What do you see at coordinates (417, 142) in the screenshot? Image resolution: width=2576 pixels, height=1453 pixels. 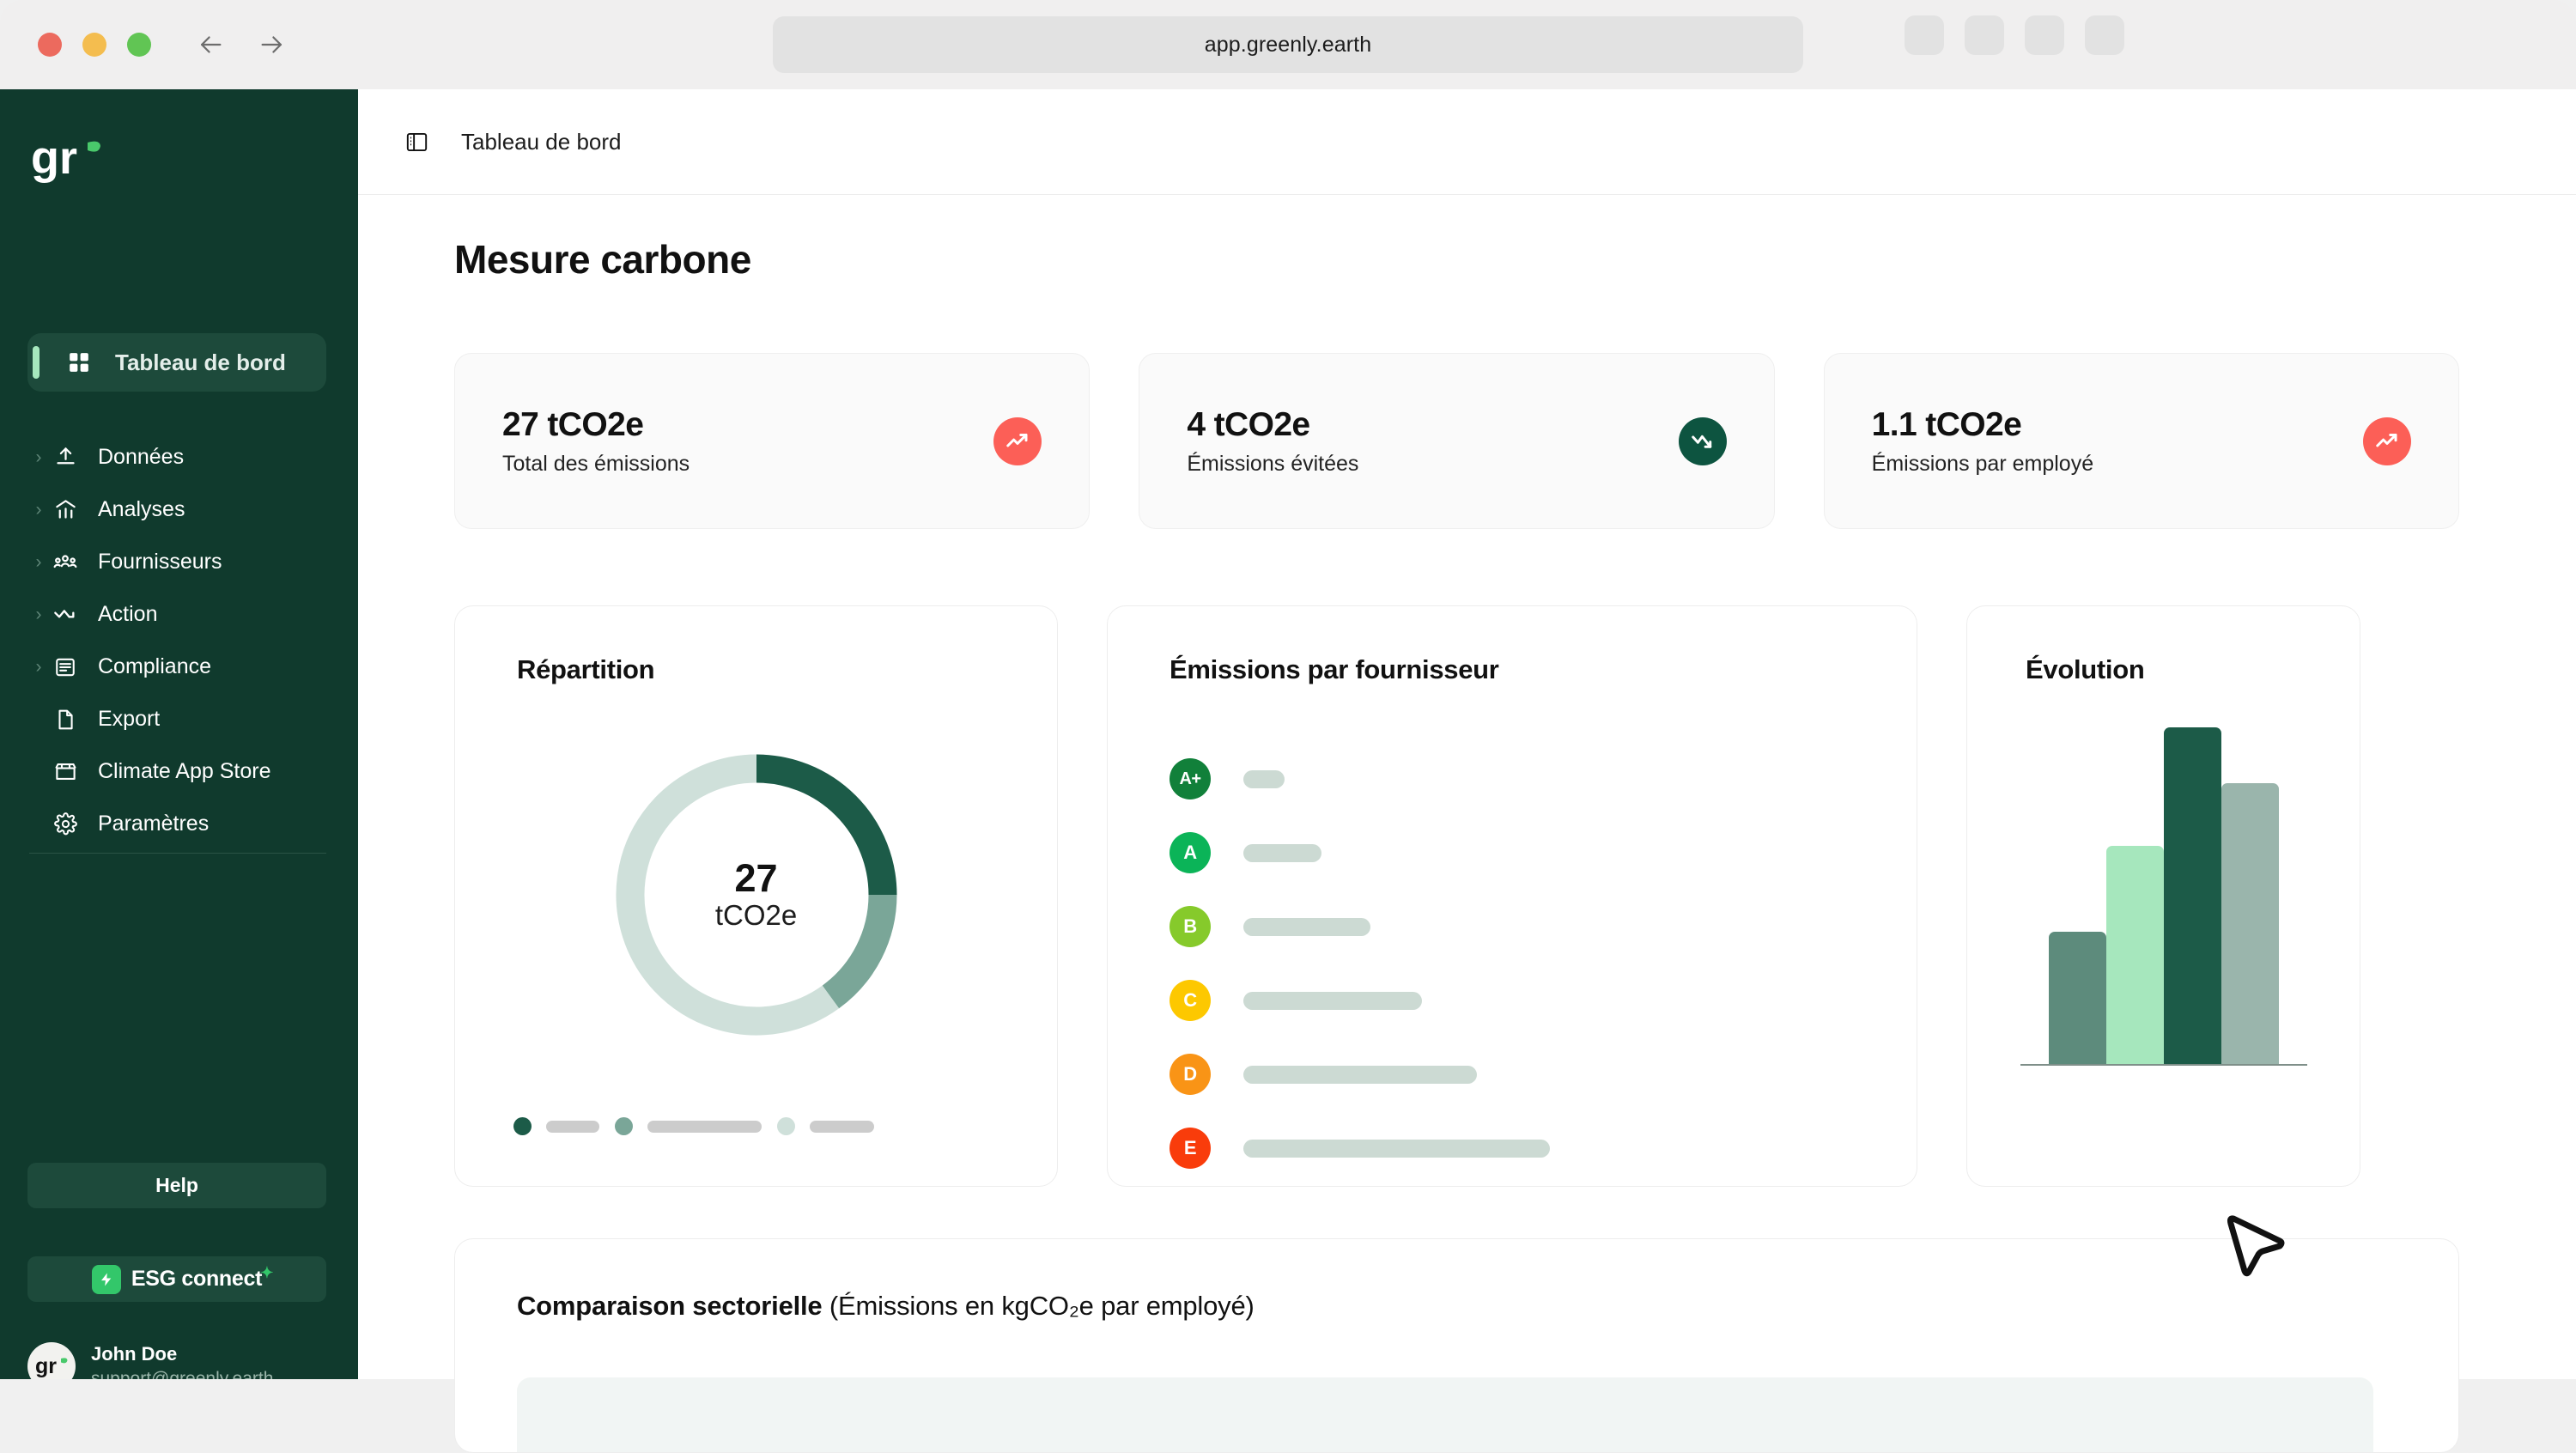 I see `sidebar-toggle-icon` at bounding box center [417, 142].